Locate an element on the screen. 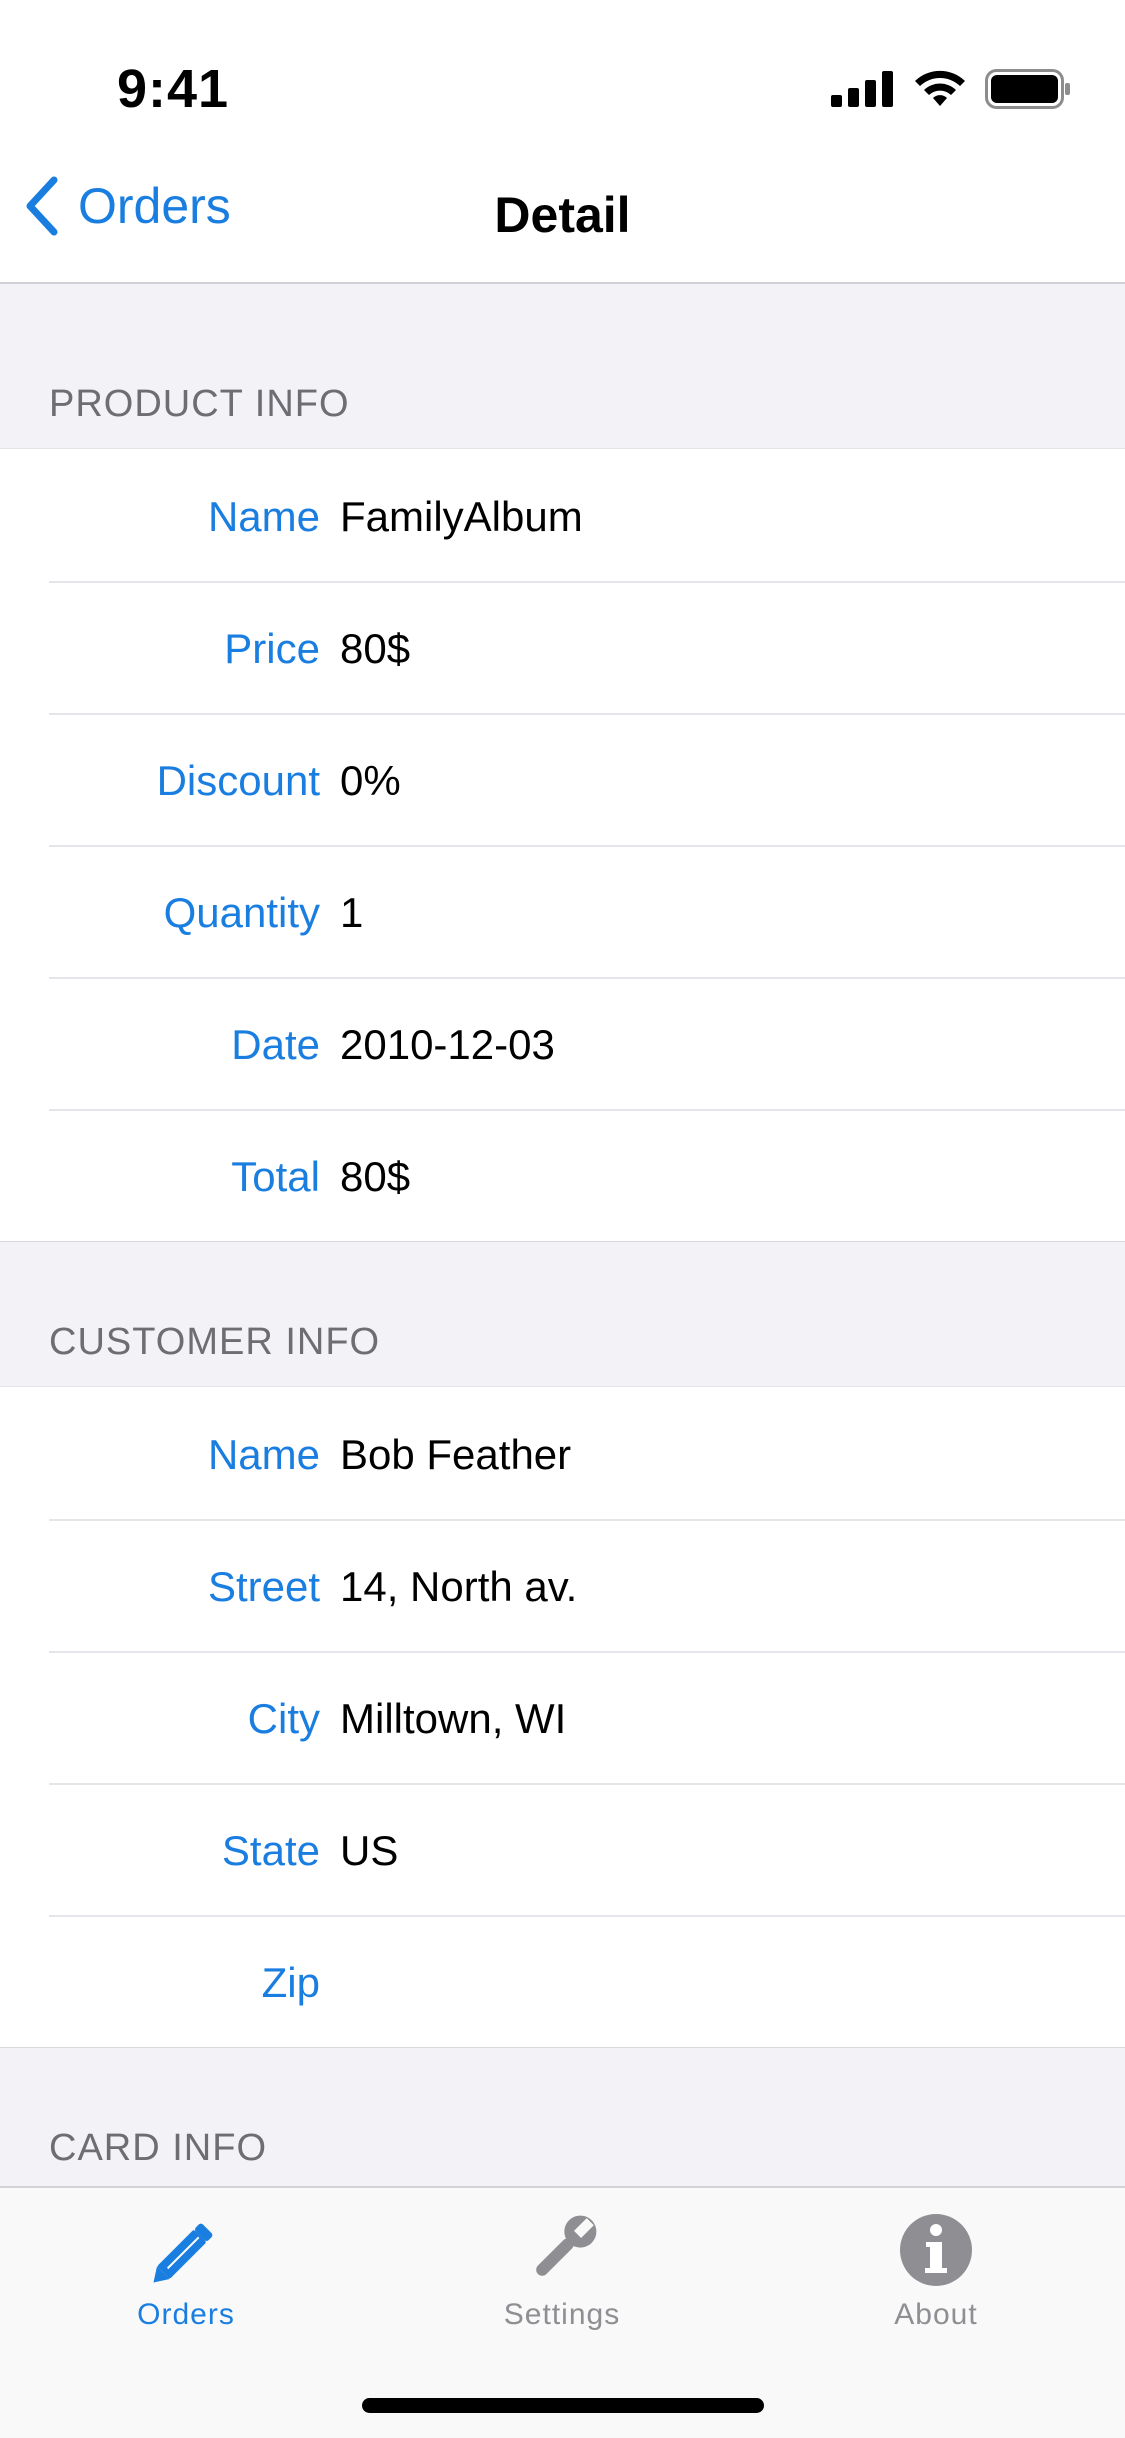 Image resolution: width=1125 pixels, height=2438 pixels. navigation-bar: Orders Detail is located at coordinates (562, 212).